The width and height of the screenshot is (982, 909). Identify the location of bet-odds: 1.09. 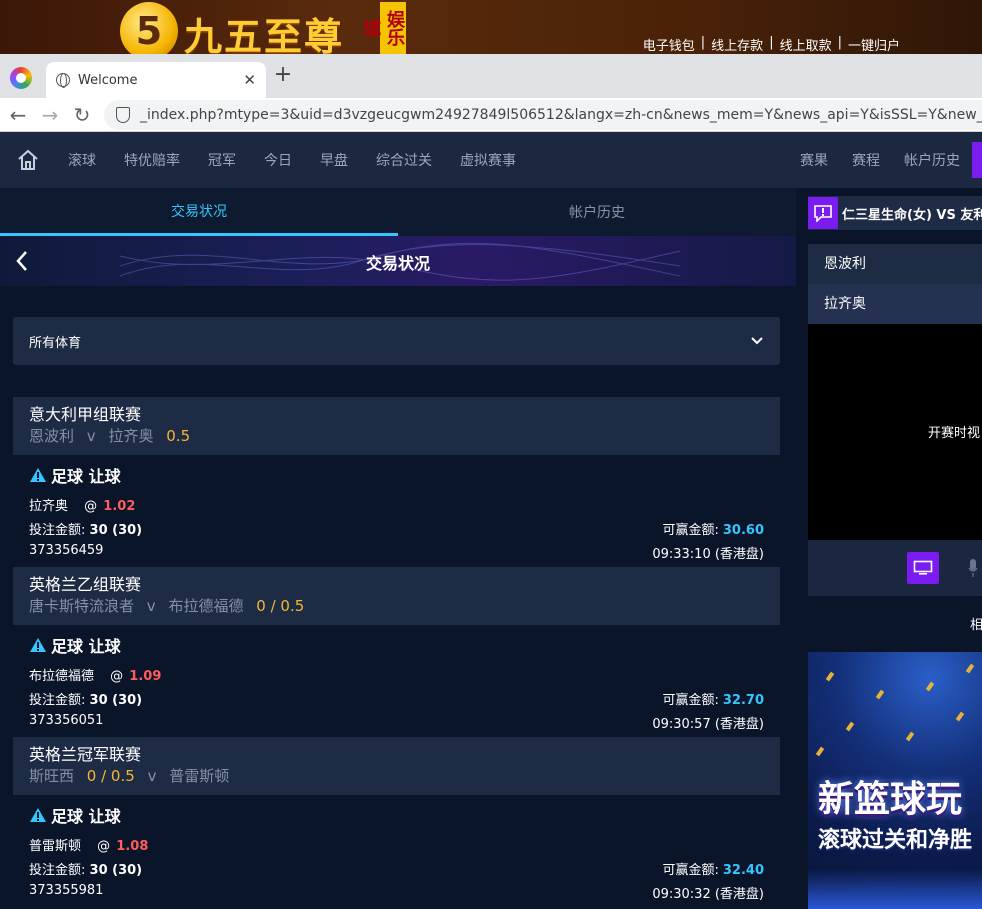
(145, 676).